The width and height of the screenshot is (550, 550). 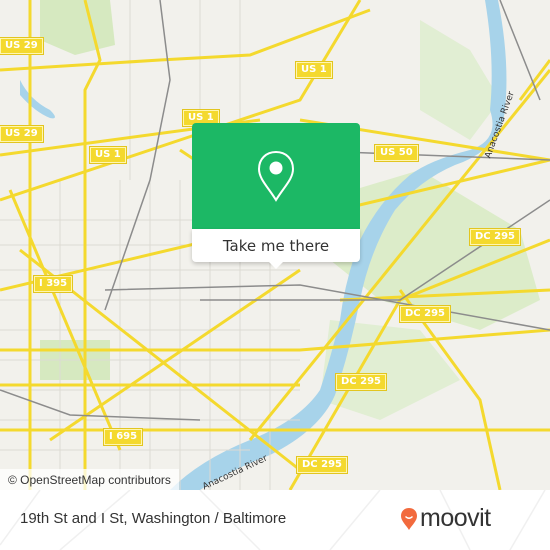 I want to click on map-attribution: © OpenStreetMap contributors, so click(x=89, y=479).